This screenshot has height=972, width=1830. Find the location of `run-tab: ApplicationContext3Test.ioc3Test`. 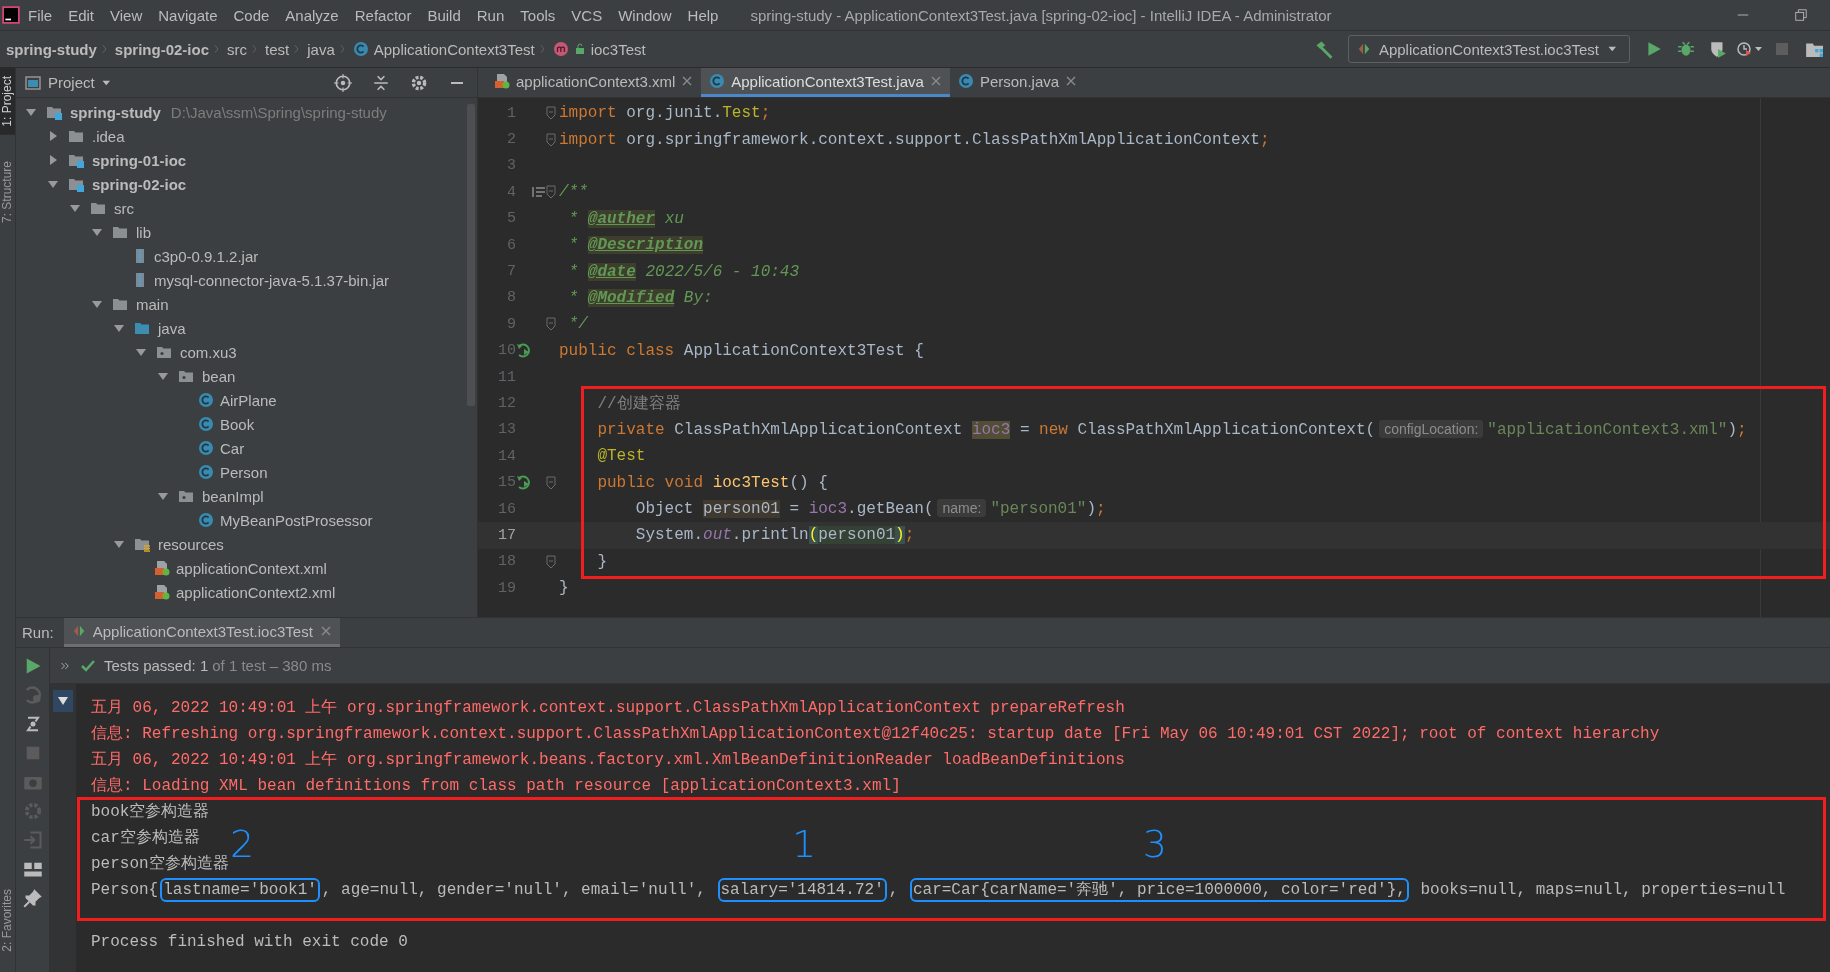

run-tab: ApplicationContext3Test.ioc3Test is located at coordinates (201, 632).